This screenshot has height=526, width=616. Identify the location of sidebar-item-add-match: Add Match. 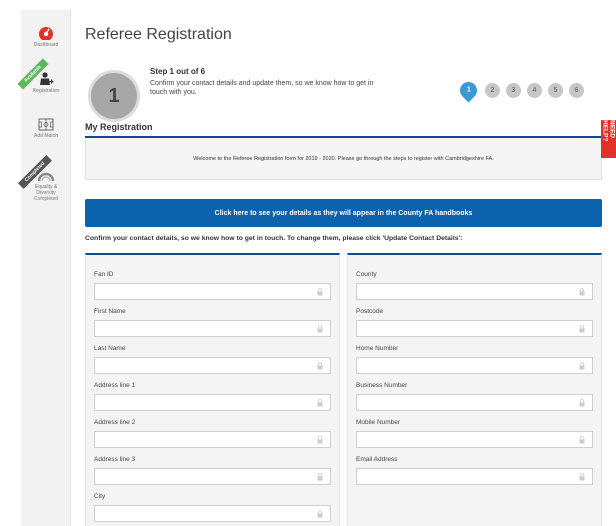
(46, 128).